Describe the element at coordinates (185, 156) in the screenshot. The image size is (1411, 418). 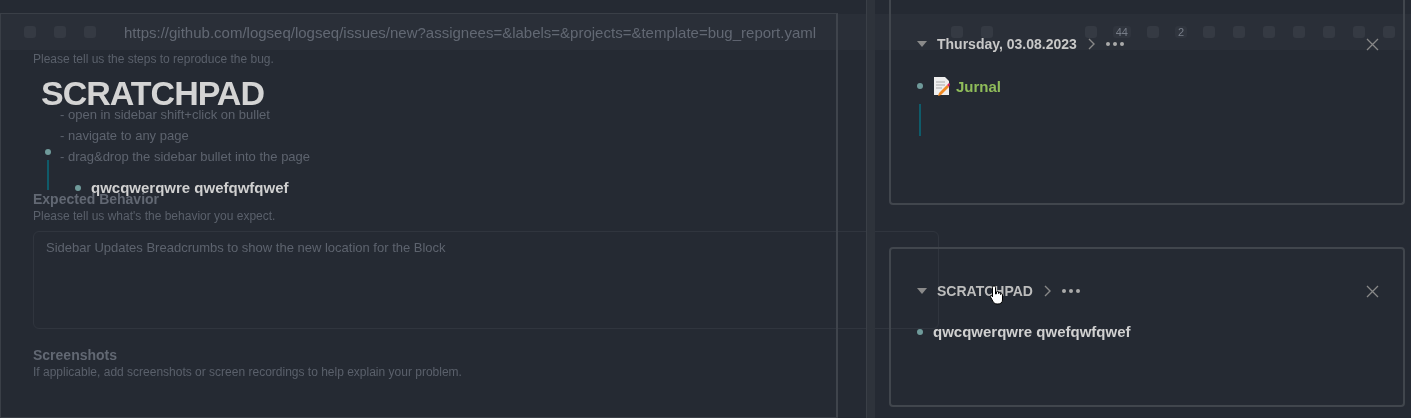
I see `textarea-line: - drag&drop the sidebar bullet into the page` at that location.